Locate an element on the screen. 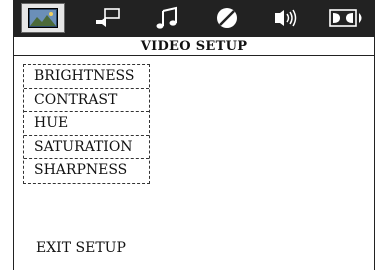 The width and height of the screenshot is (387, 270). menu-item-contrast: CONTRAST is located at coordinates (86, 100).